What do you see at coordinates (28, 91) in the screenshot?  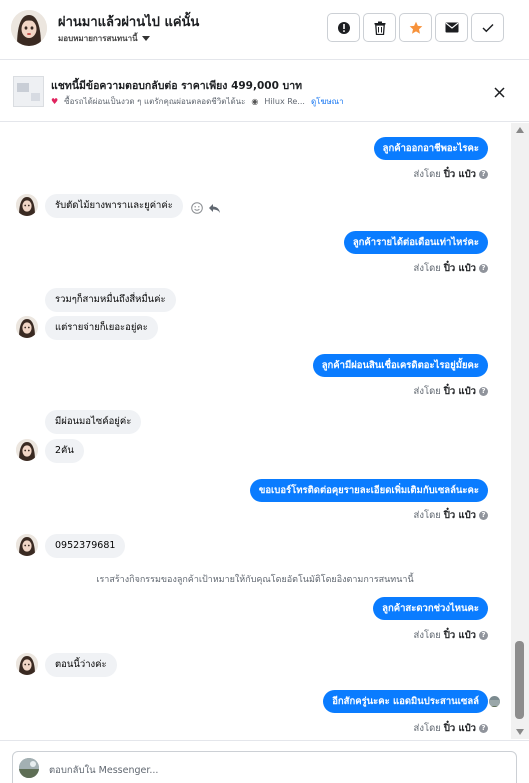 I see `ad-thumbnail` at bounding box center [28, 91].